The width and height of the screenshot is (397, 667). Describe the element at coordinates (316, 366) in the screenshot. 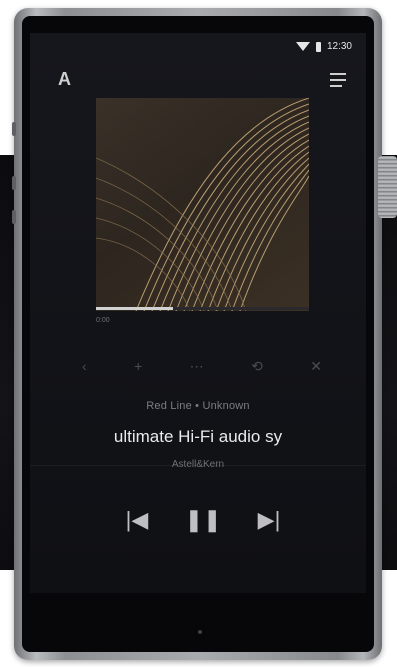

I see `shuffle-icon: ✕` at that location.